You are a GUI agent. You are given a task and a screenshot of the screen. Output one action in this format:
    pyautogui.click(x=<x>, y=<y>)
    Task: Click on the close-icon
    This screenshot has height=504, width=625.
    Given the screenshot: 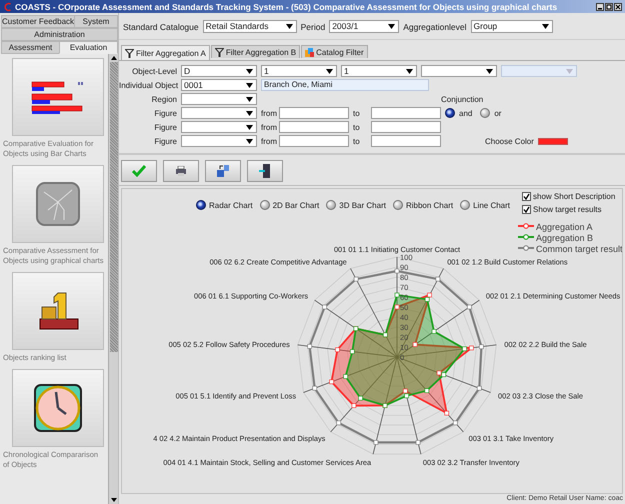 What is the action you would take?
    pyautogui.click(x=618, y=6)
    